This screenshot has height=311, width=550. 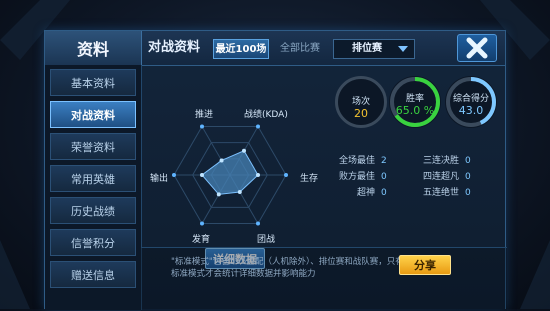 I want to click on close-x-icon, so click(x=477, y=48).